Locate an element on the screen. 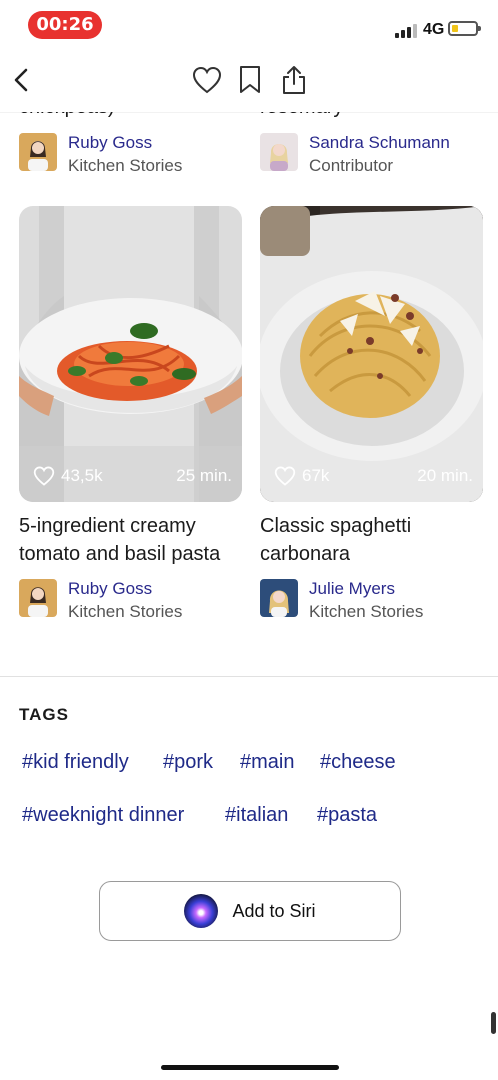 Image resolution: width=498 pixels, height=1080 pixels. tag-link: #pasta is located at coordinates (347, 815).